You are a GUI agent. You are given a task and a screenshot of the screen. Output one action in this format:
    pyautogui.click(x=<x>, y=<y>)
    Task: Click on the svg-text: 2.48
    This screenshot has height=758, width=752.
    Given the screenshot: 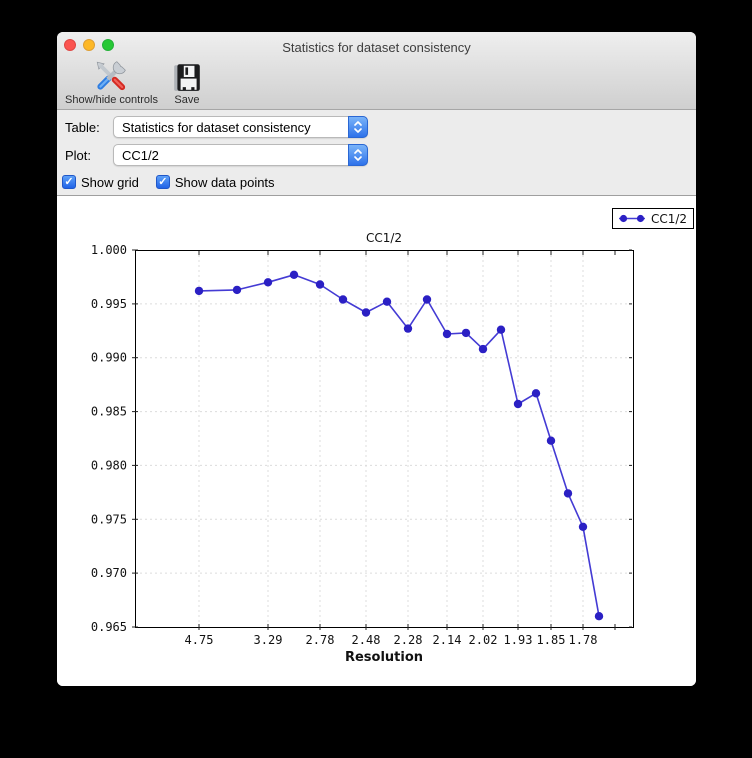 What is the action you would take?
    pyautogui.click(x=366, y=640)
    